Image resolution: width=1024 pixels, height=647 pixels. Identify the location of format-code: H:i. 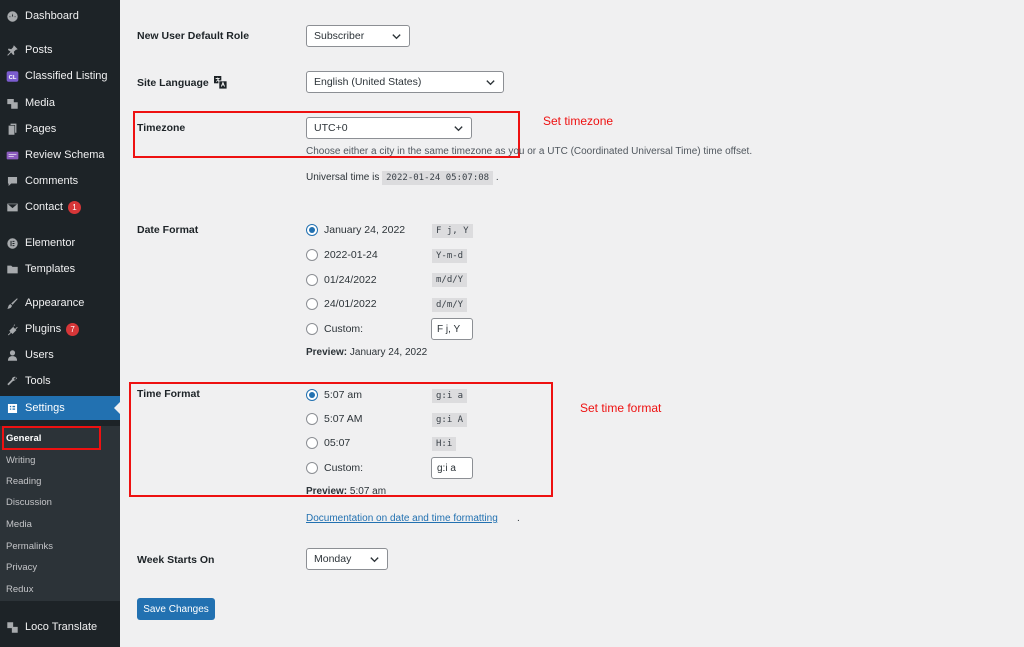
(444, 444).